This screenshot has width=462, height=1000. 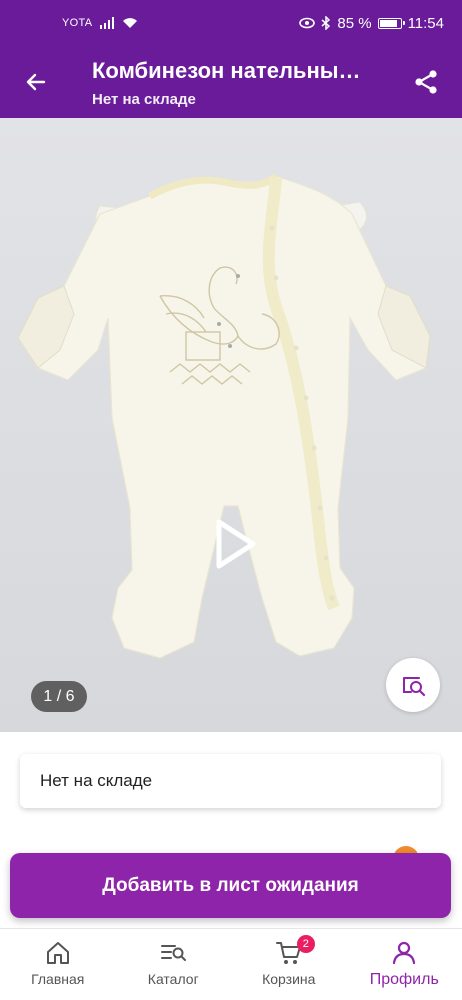 What do you see at coordinates (144, 99) in the screenshot?
I see `page-subtitle: Нет на складе` at bounding box center [144, 99].